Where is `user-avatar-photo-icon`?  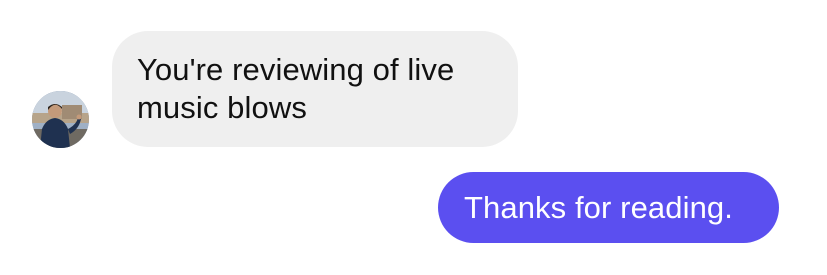
user-avatar-photo-icon is located at coordinates (60, 119).